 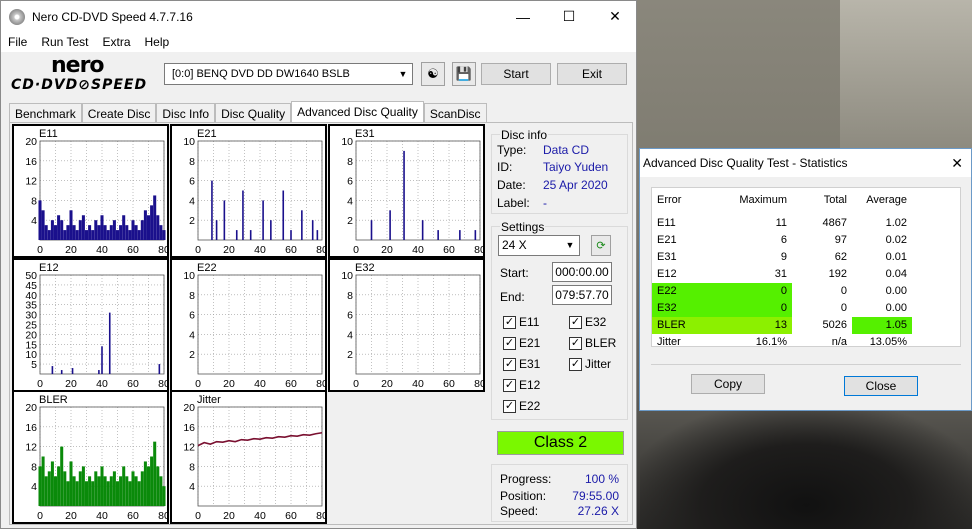 I want to click on copy-button: Copy, so click(x=728, y=384).